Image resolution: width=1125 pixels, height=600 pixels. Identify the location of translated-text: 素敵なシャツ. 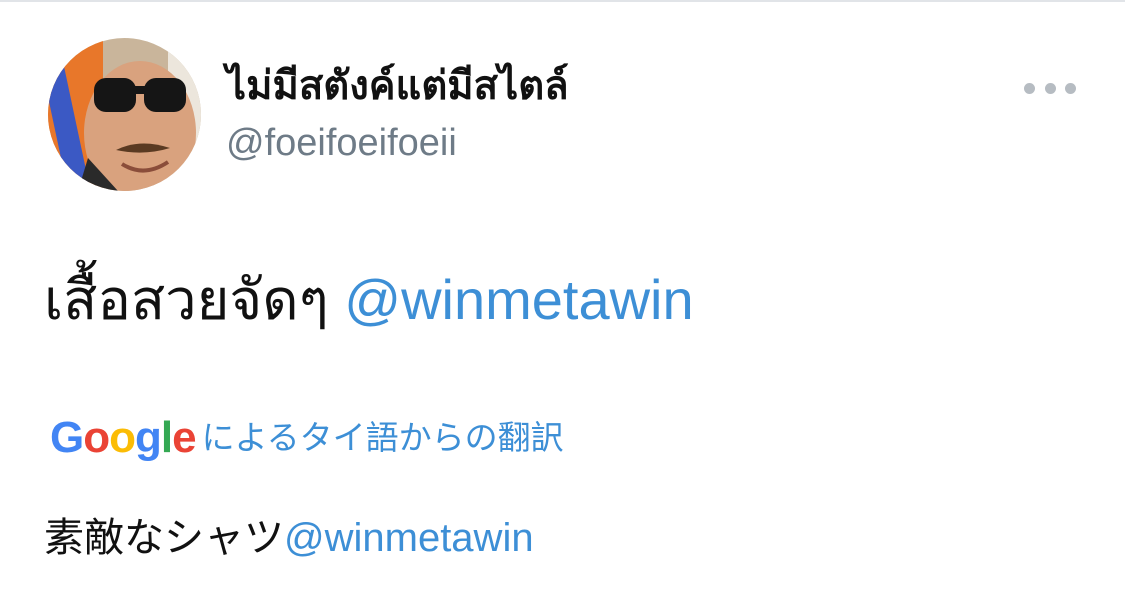
(164, 538).